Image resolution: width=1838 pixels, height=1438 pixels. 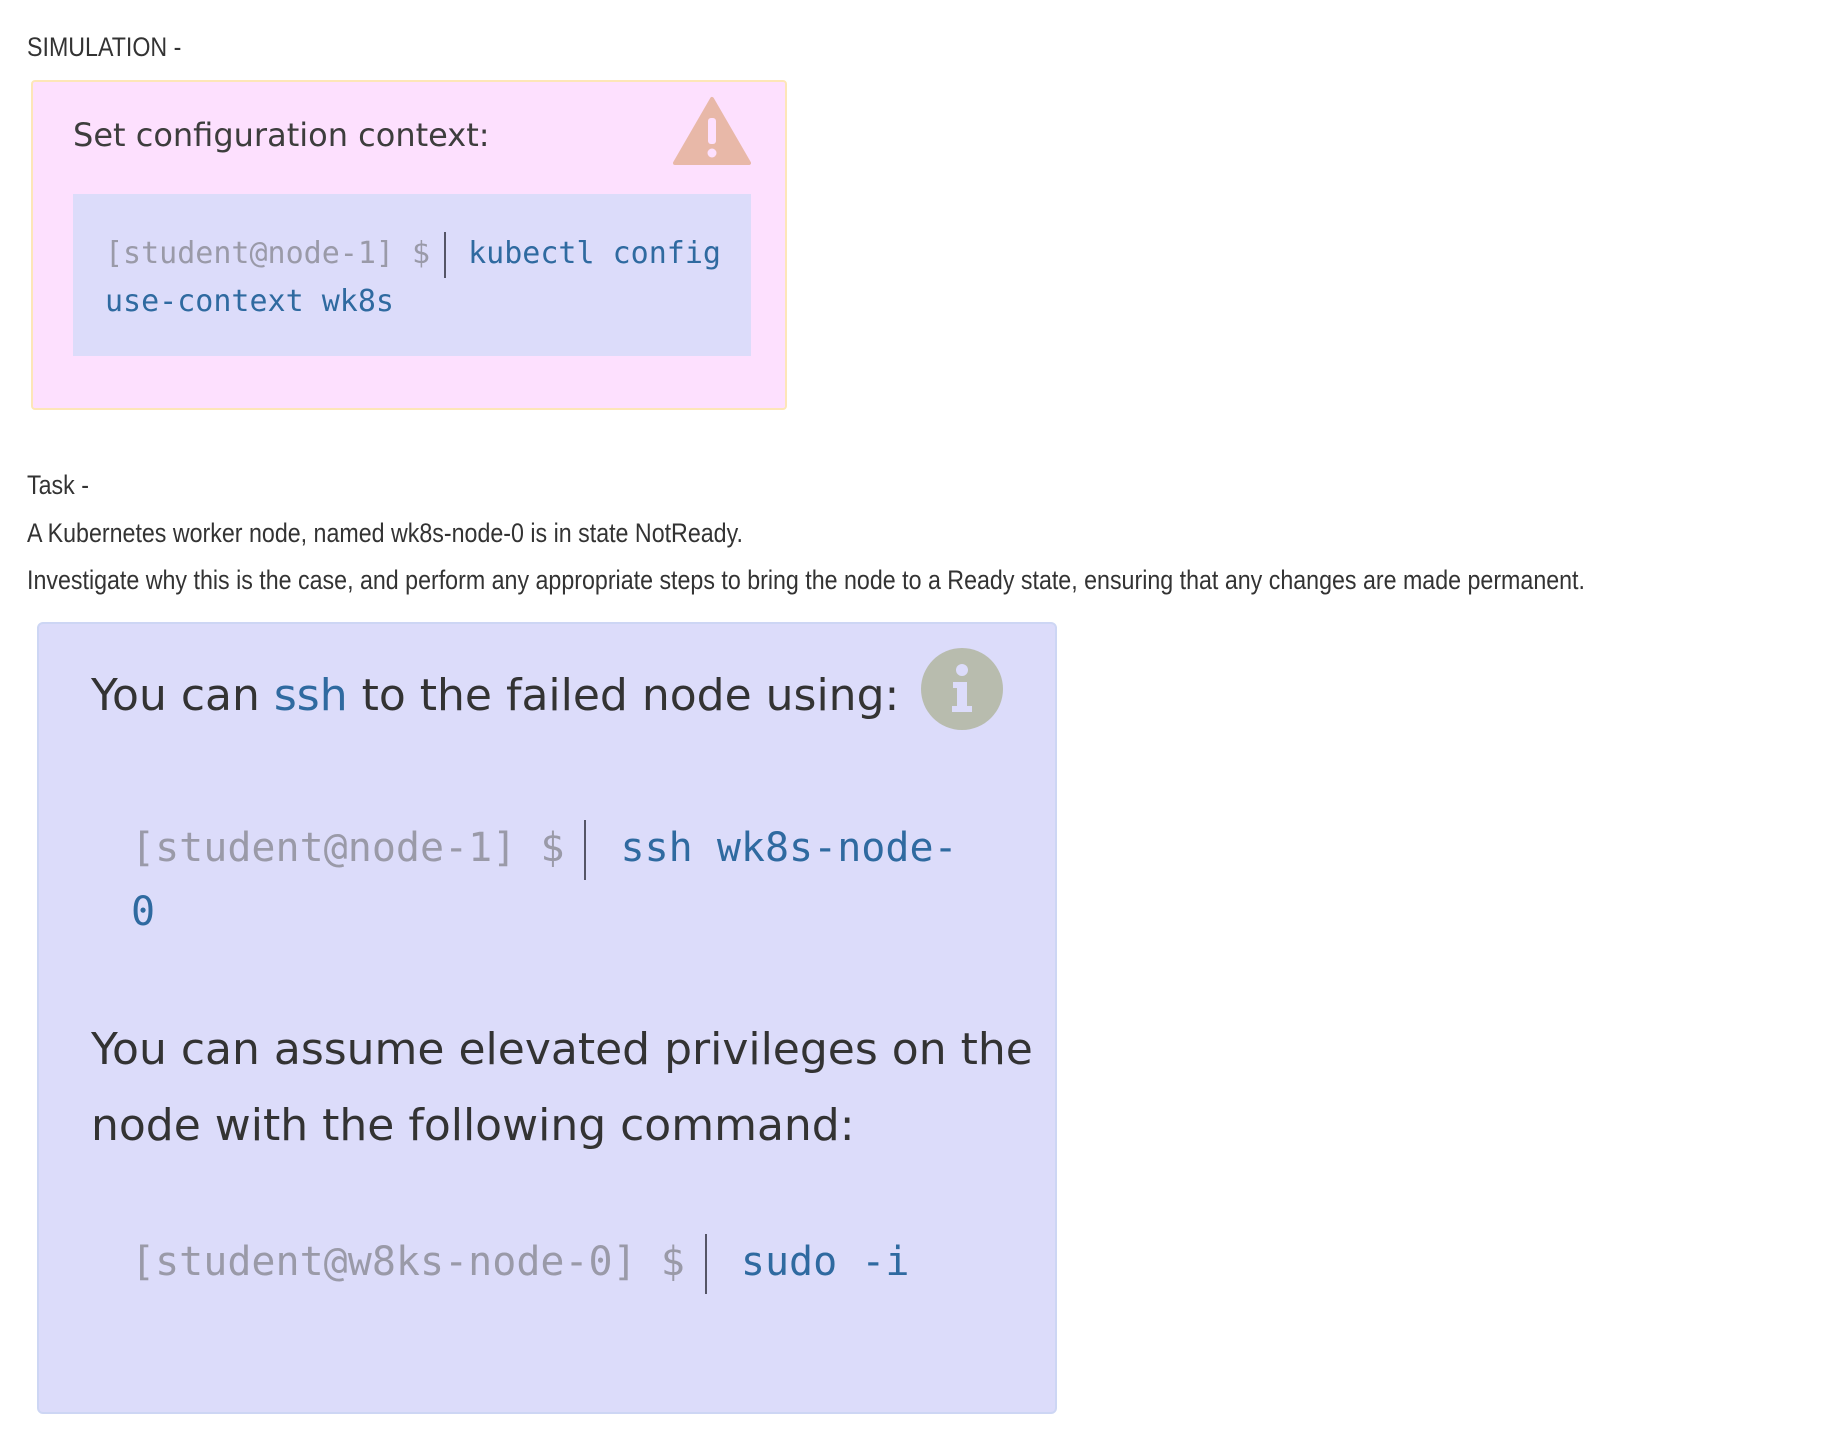 I want to click on ssh-instruction: You can ssh to the failed node using:, so click(x=495, y=696).